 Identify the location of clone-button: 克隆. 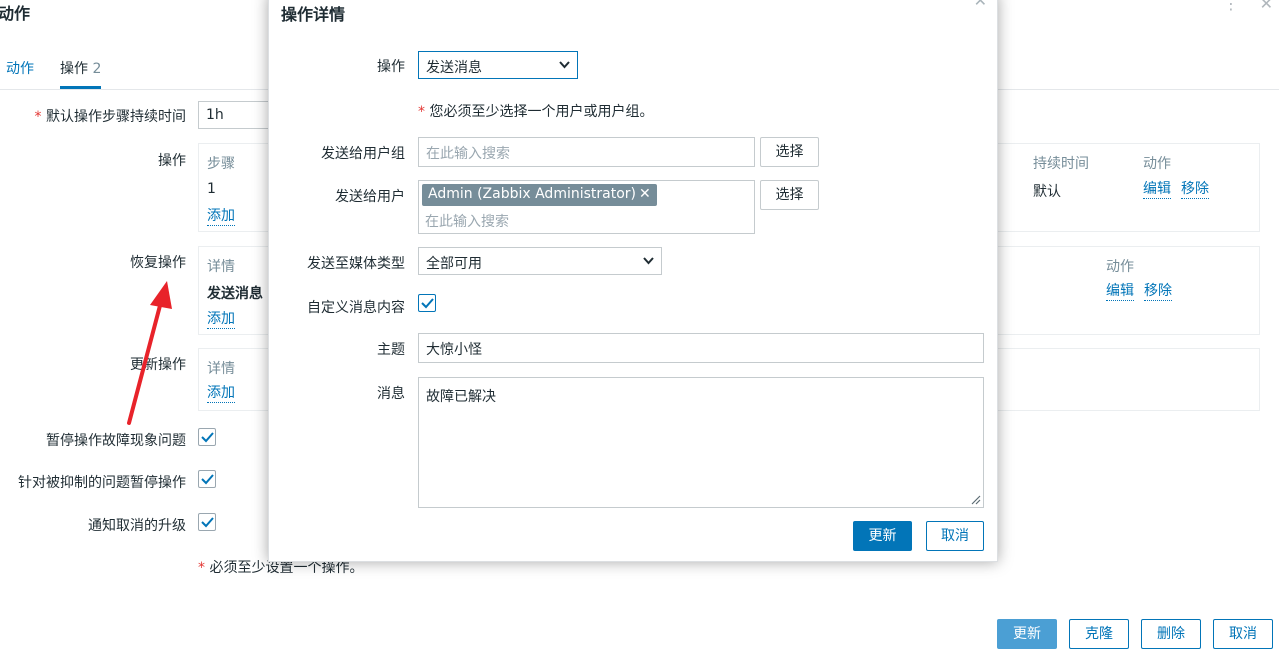
(1099, 634).